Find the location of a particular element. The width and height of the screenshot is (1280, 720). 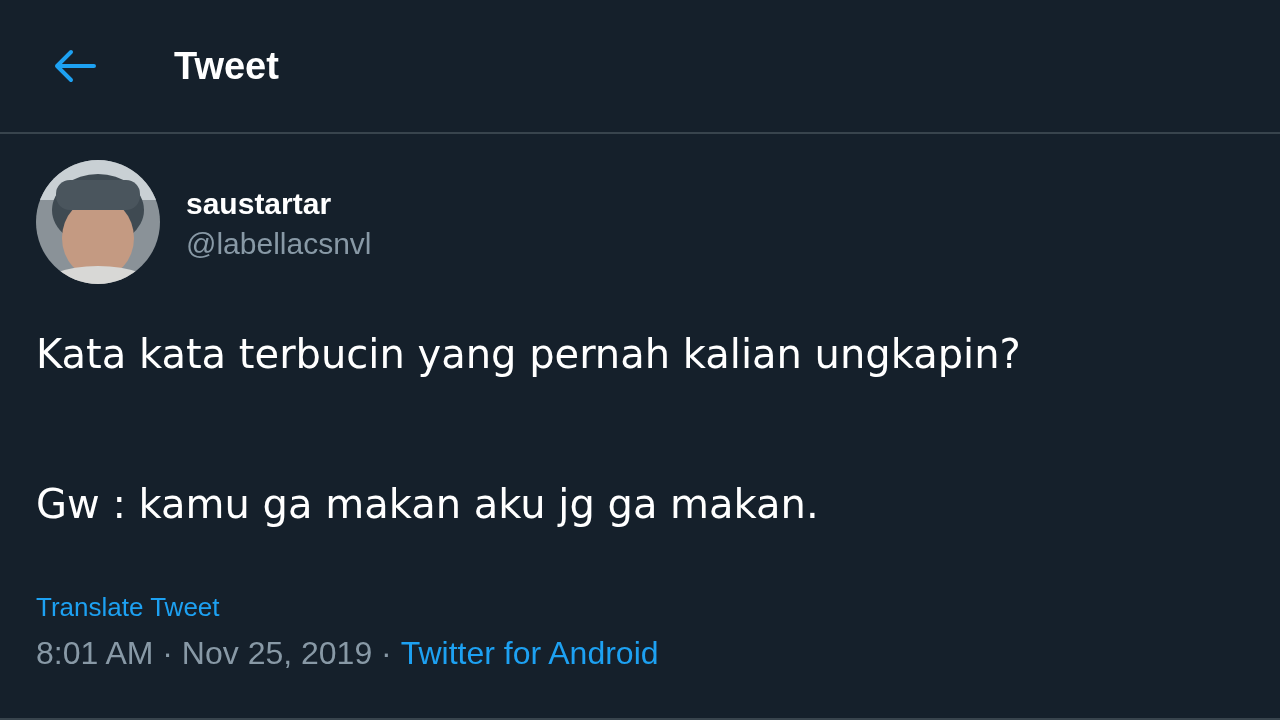

back-arrow-icon is located at coordinates (74, 66).